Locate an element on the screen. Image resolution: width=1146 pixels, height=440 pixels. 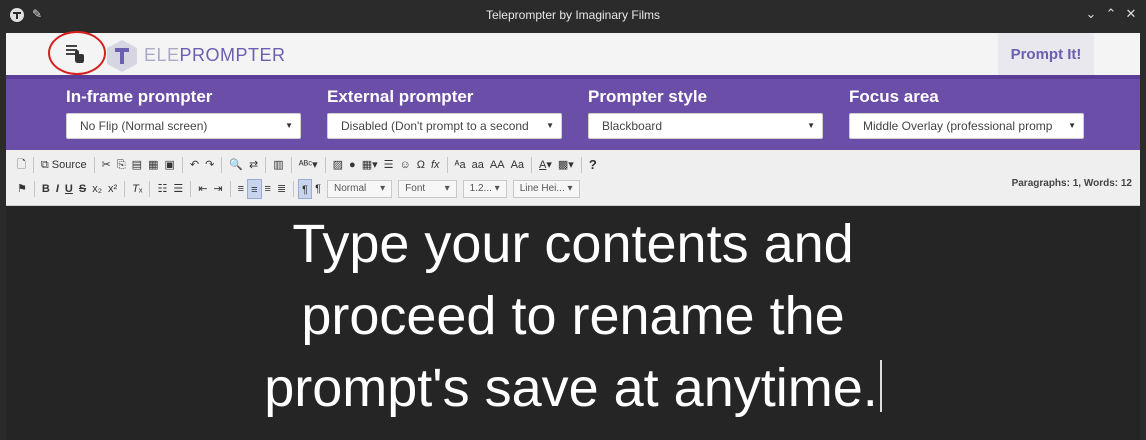
redo-icon: ↷ is located at coordinates (209, 165).